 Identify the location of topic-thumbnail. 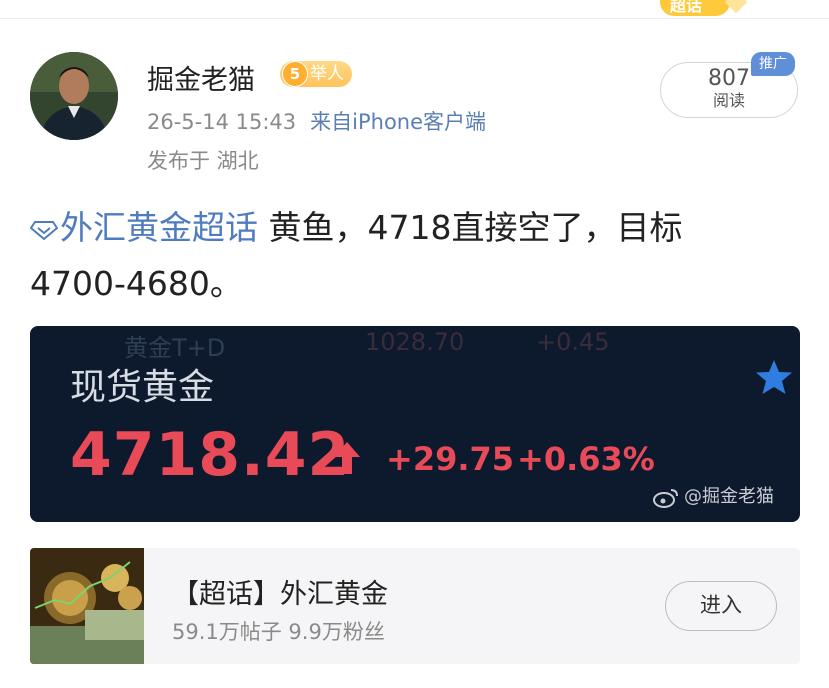
(87, 606).